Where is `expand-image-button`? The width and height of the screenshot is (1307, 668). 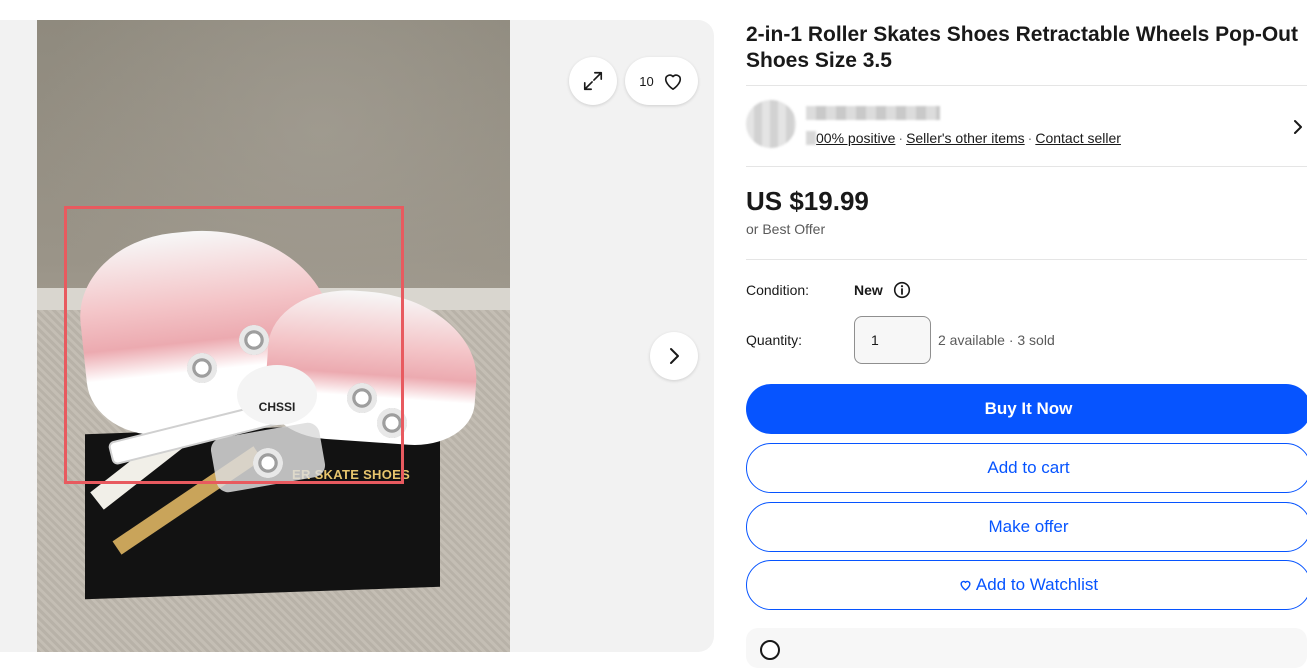 expand-image-button is located at coordinates (593, 81).